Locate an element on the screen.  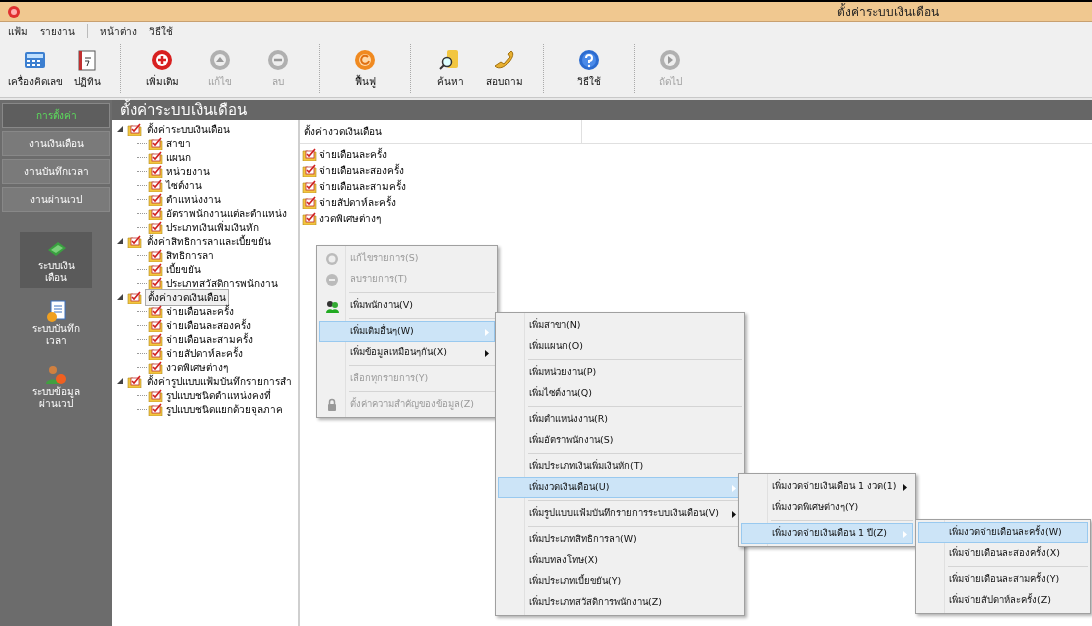
menu-item: วิธีใช้ is located at coordinates (161, 31).